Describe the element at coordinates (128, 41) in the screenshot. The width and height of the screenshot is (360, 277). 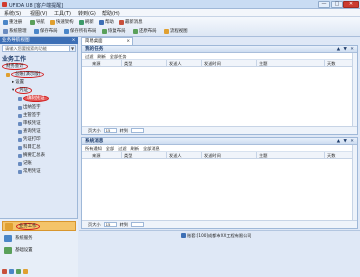
I see `close-tab-icon: ×` at that location.